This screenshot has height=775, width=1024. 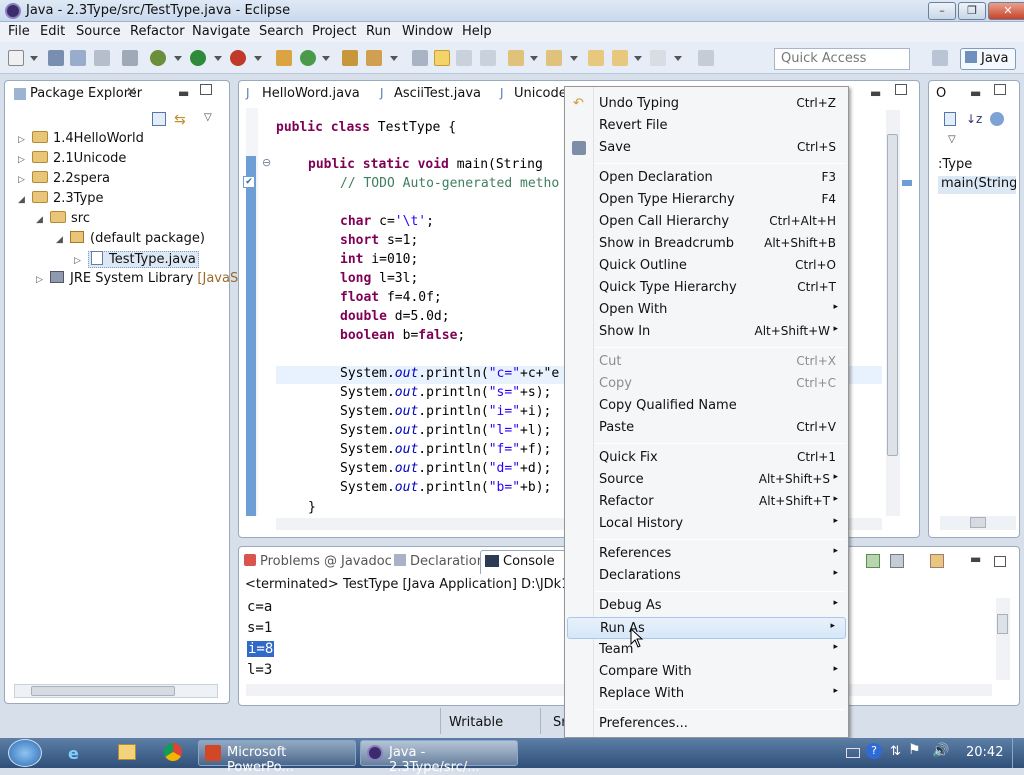 What do you see at coordinates (127, 752) in the screenshot?
I see `file-explorer-icon` at bounding box center [127, 752].